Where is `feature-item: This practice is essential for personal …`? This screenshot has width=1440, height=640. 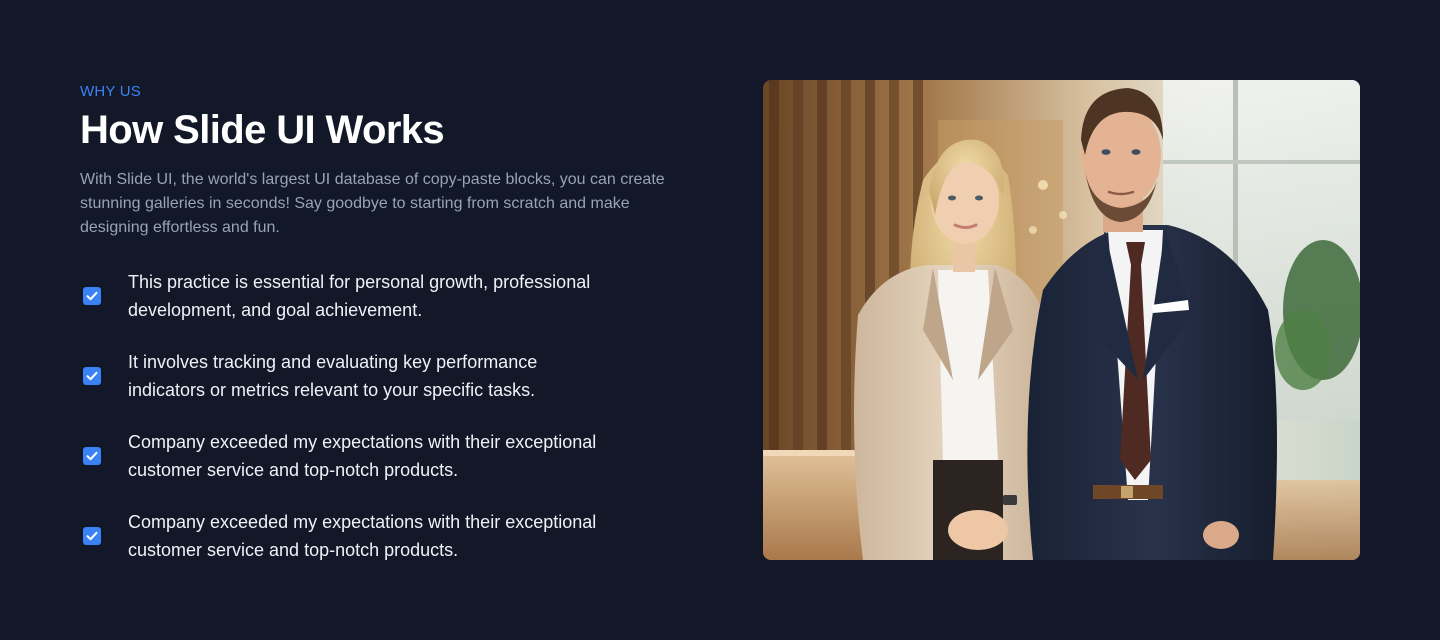 feature-item: This practice is essential for personal … is located at coordinates (385, 296).